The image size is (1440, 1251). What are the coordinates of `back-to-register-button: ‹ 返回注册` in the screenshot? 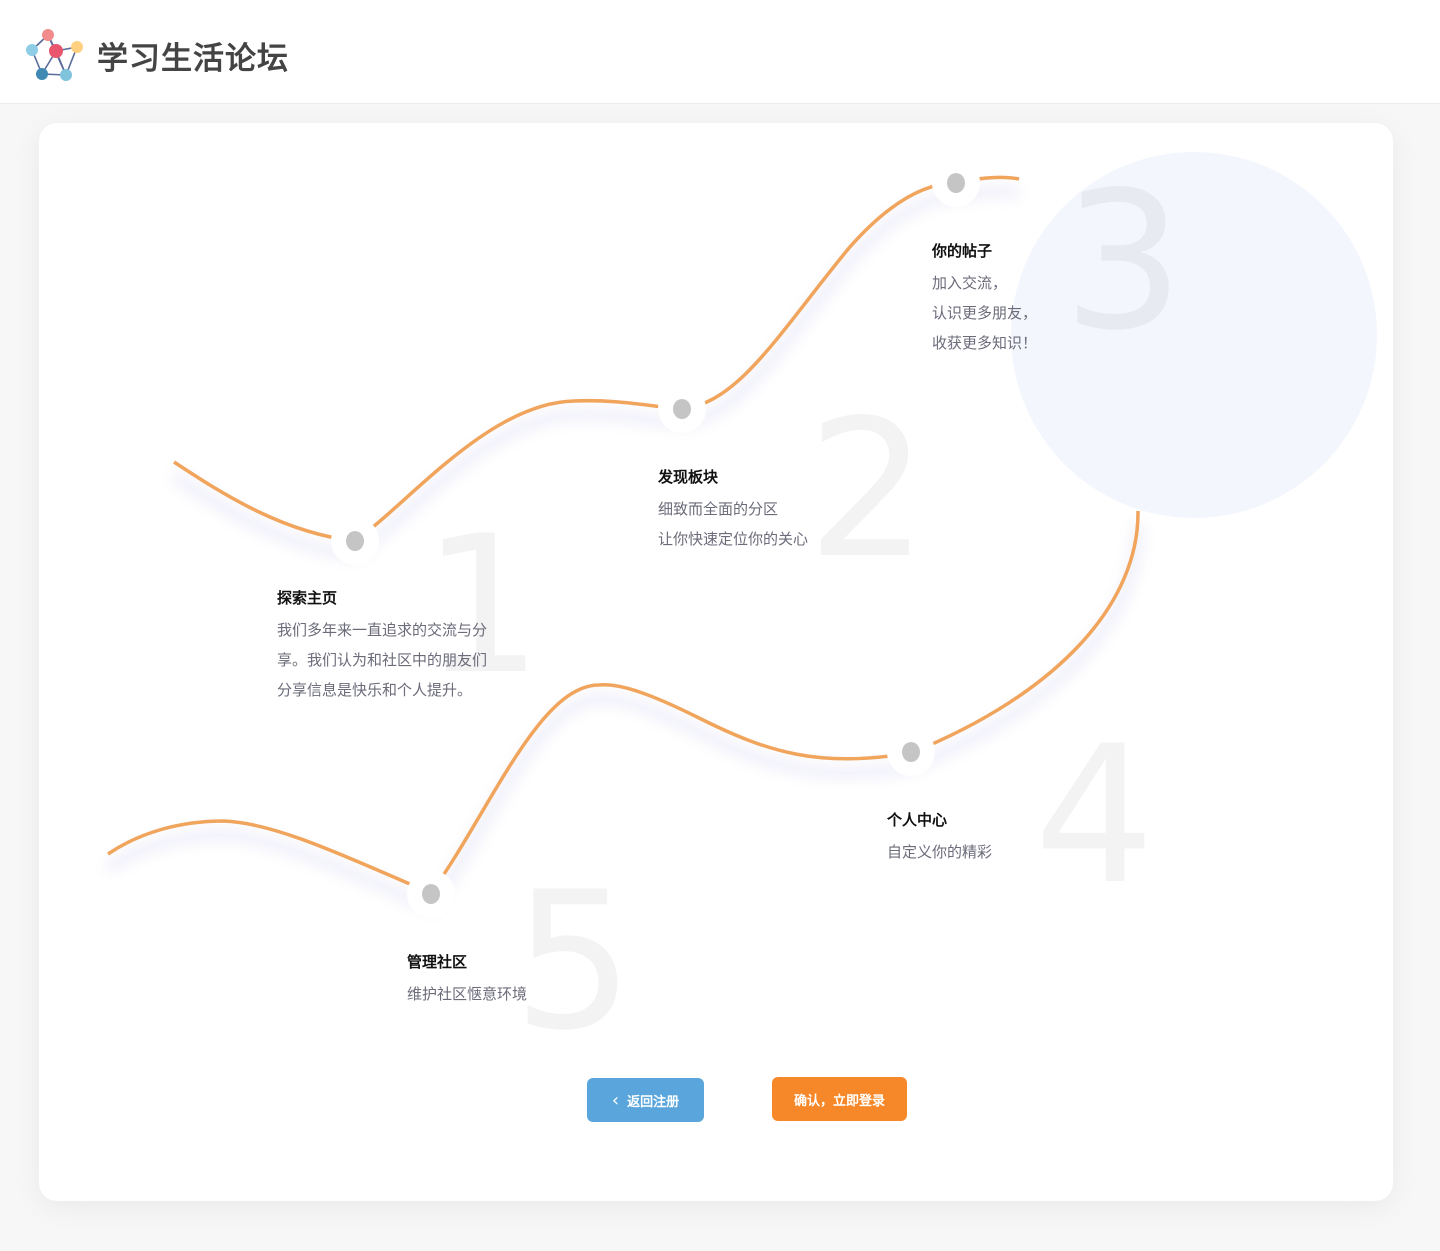 It's located at (645, 1100).